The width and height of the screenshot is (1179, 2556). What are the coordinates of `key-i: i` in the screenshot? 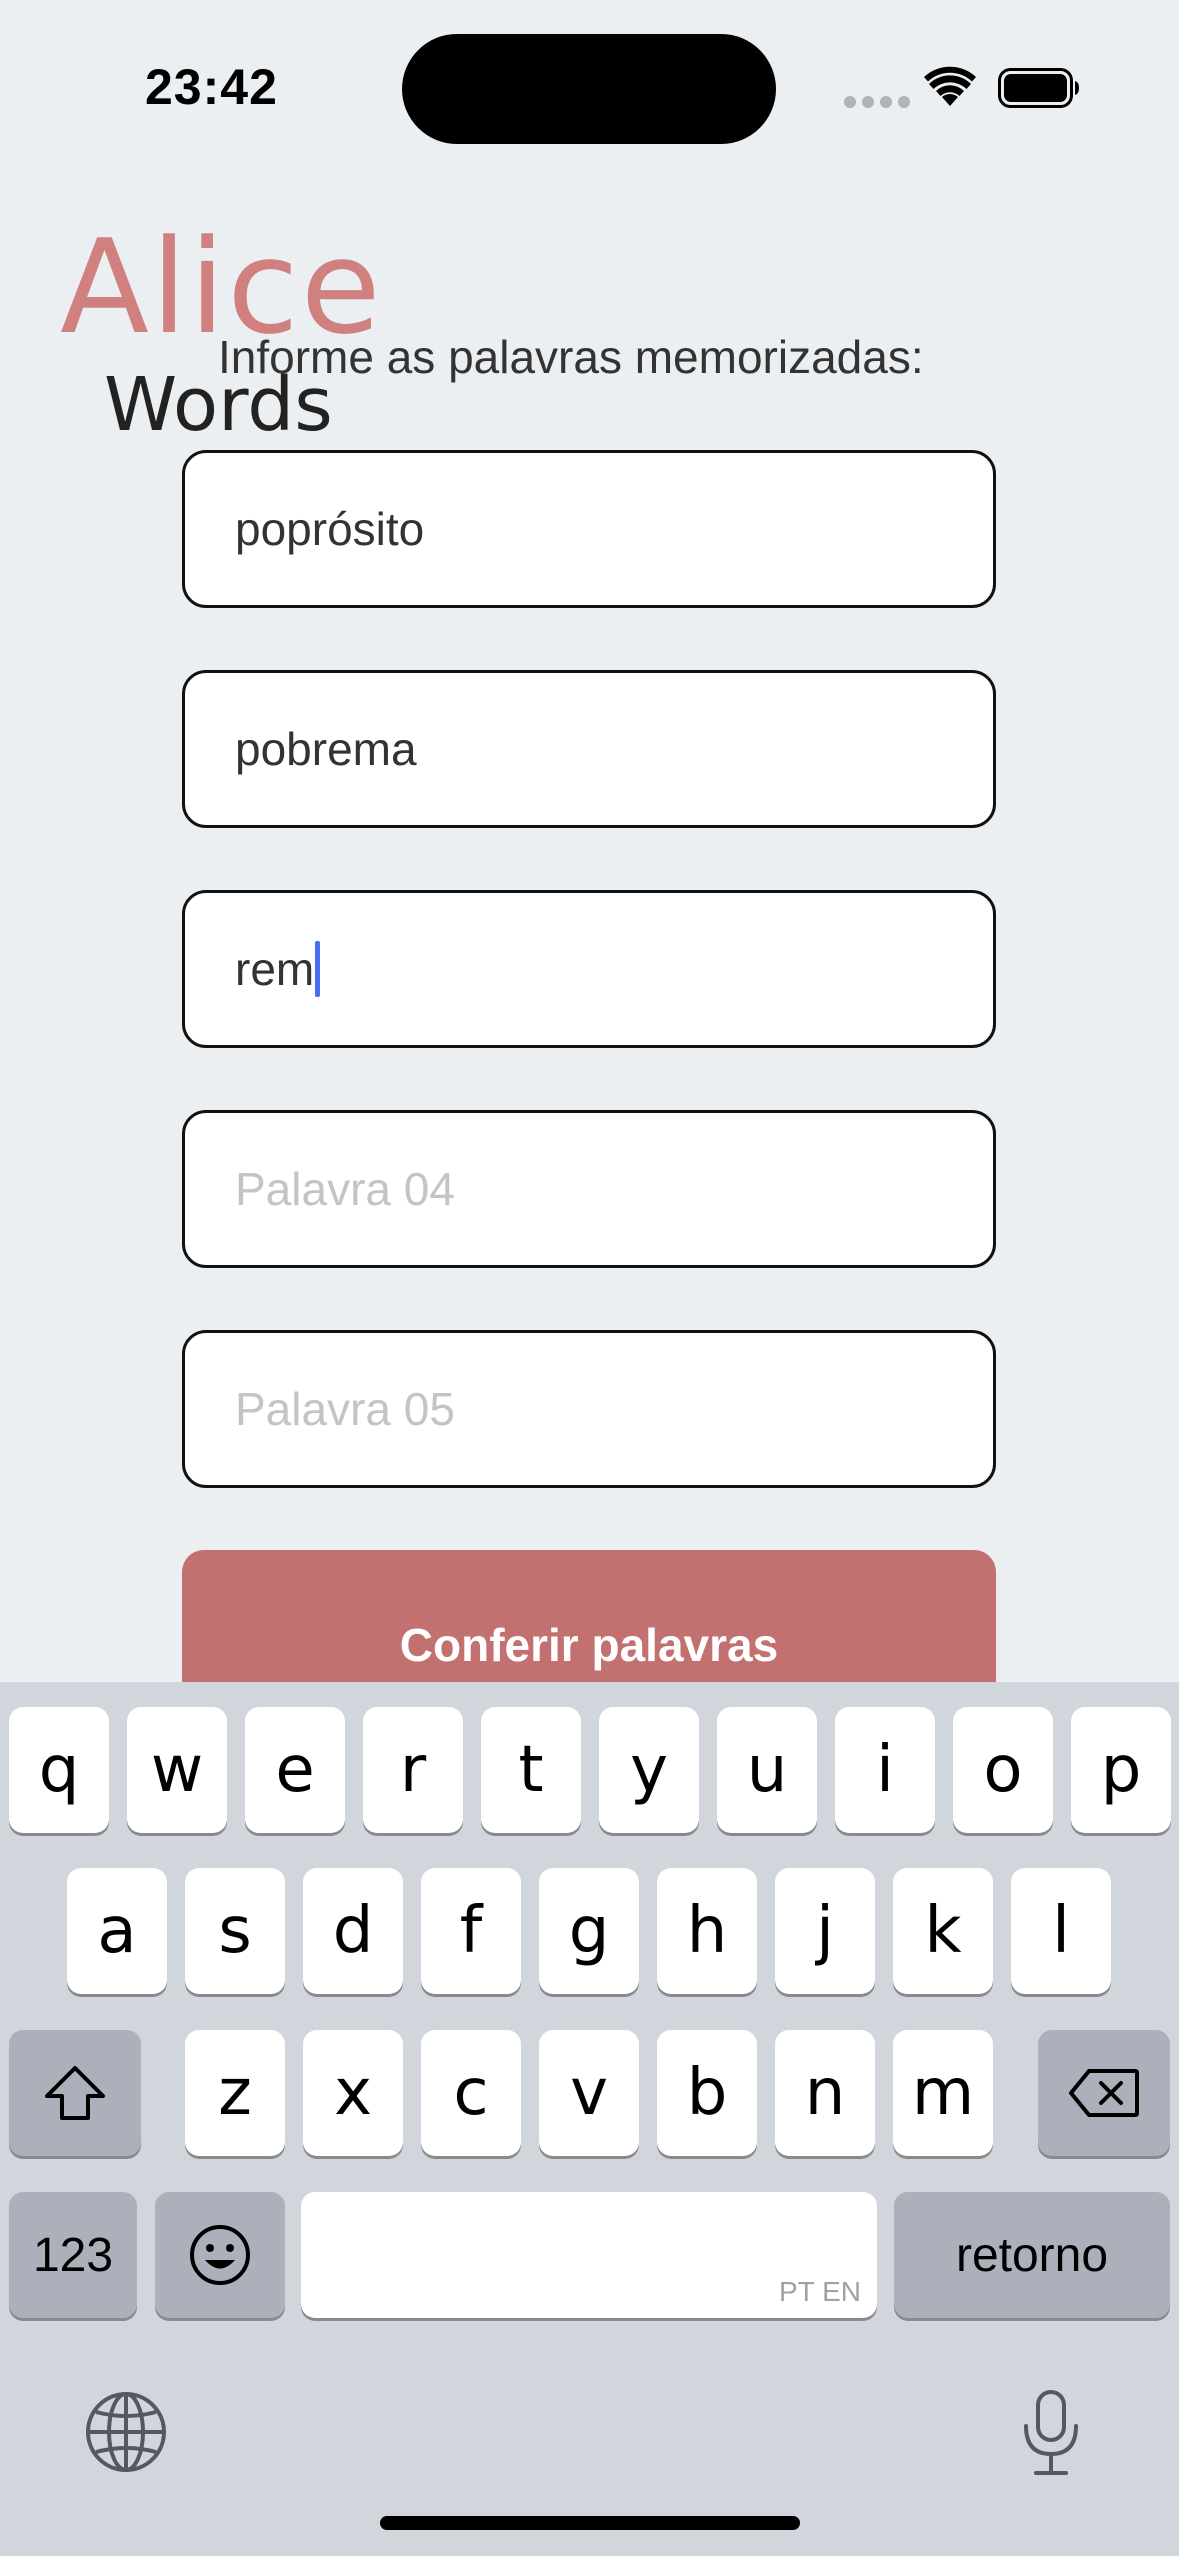 It's located at (885, 1770).